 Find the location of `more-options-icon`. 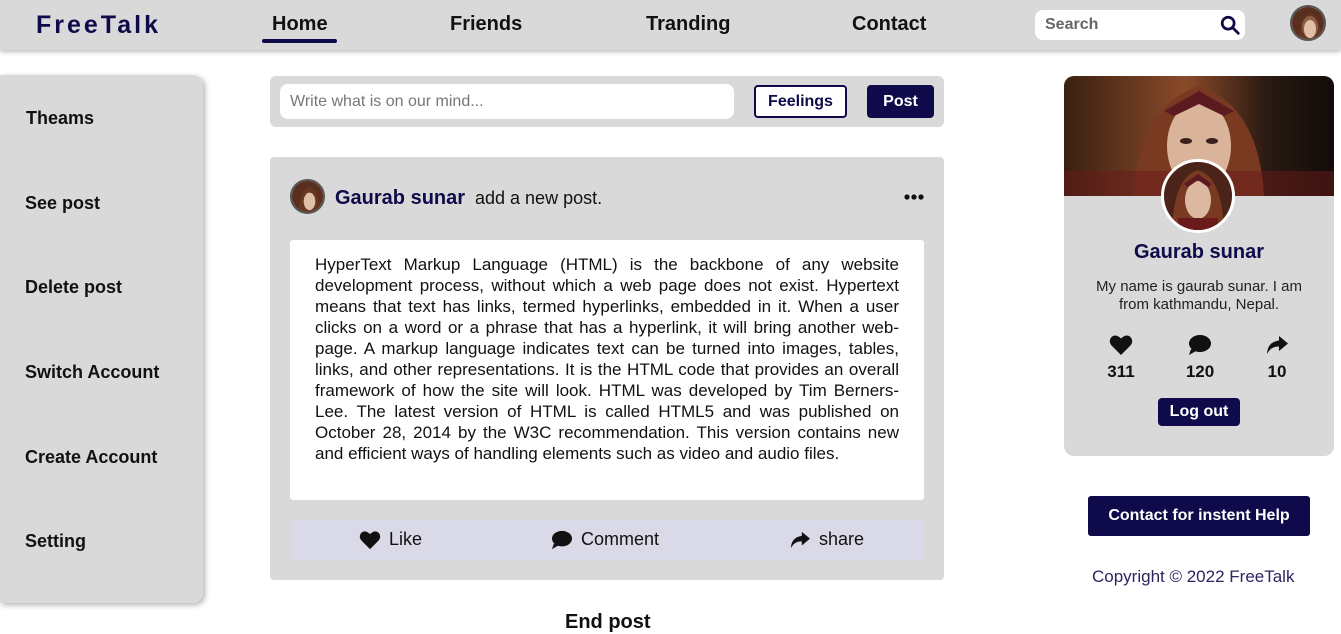

more-options-icon is located at coordinates (914, 197).